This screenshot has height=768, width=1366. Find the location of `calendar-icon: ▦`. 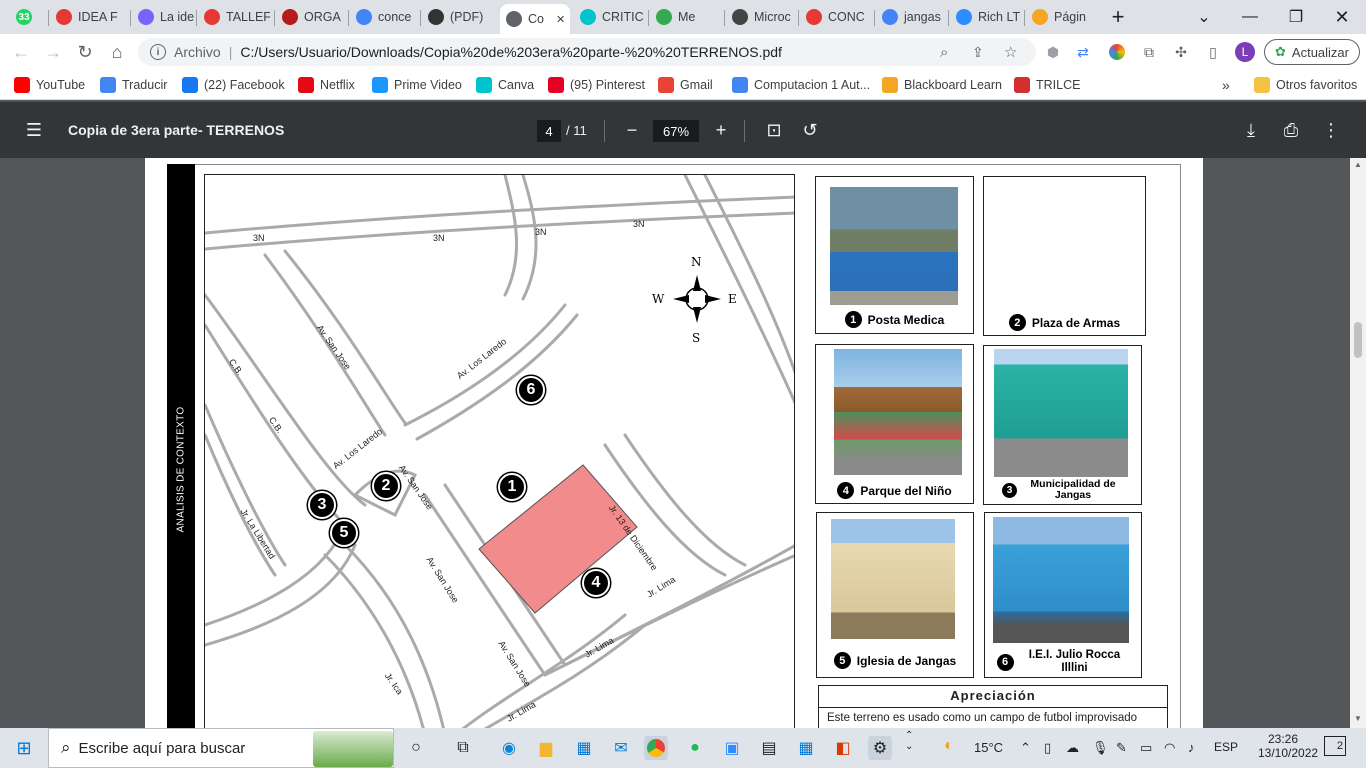

calendar-icon: ▦ is located at coordinates (806, 748).